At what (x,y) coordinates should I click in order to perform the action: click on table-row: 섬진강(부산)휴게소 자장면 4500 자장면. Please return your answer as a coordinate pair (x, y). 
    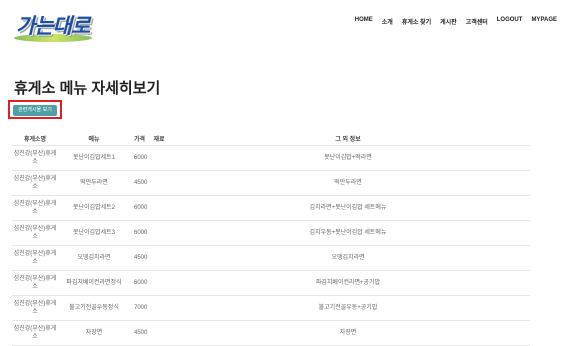
    Looking at the image, I should click on (271, 333).